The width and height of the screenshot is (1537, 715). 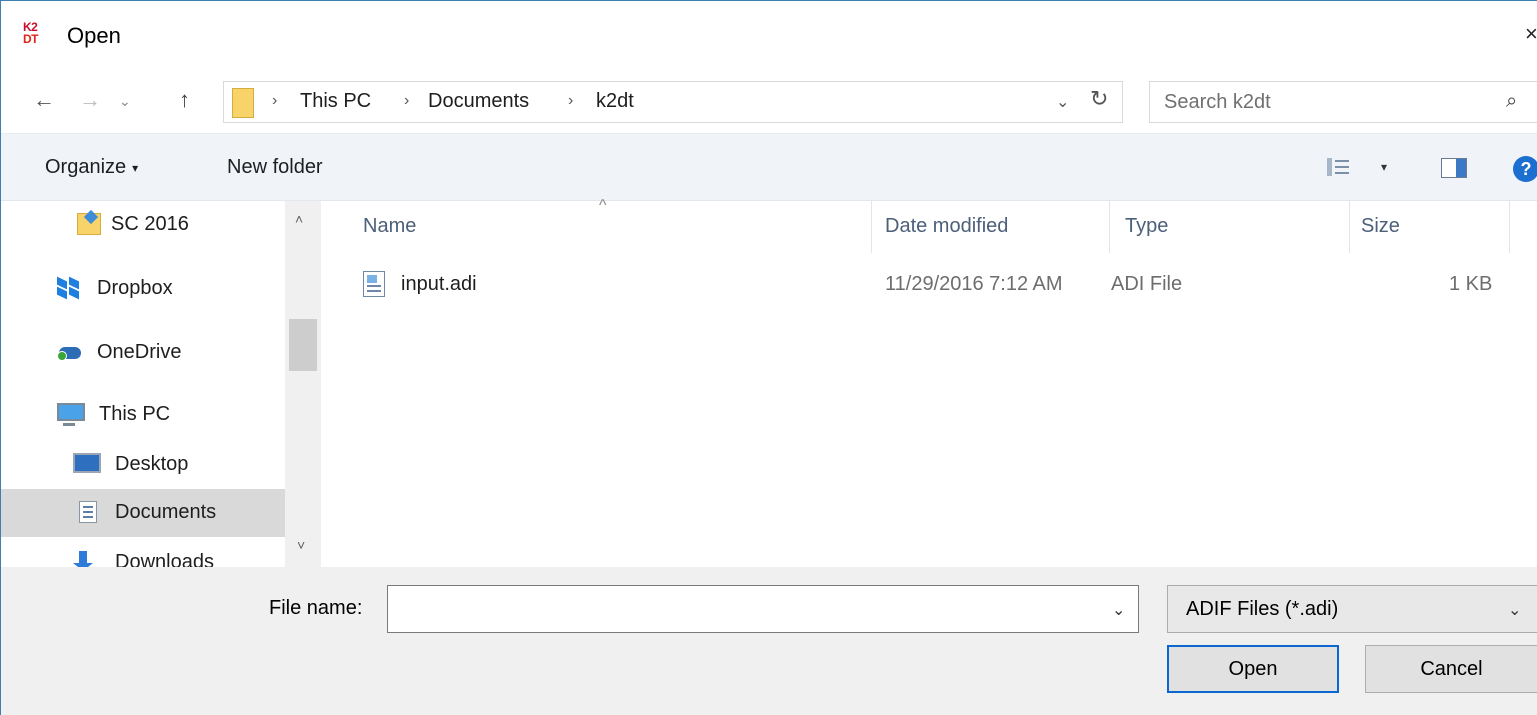 I want to click on scrollbar-thumb, so click(x=303, y=345).